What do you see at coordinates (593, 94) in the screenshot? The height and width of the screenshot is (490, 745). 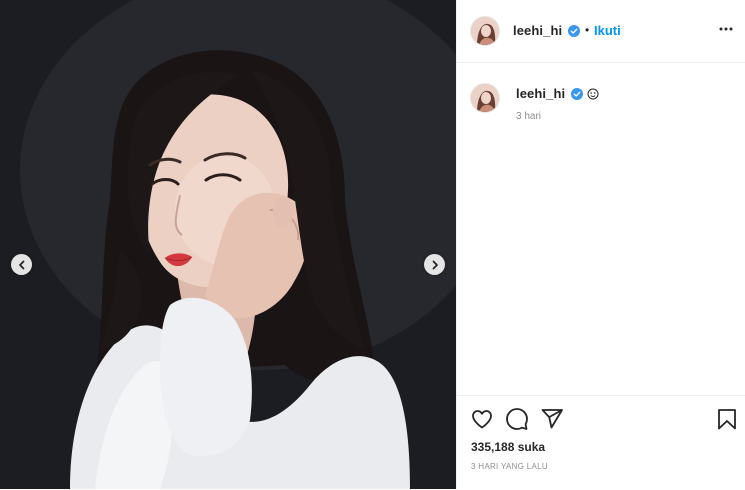 I see `emoji-face-icon` at bounding box center [593, 94].